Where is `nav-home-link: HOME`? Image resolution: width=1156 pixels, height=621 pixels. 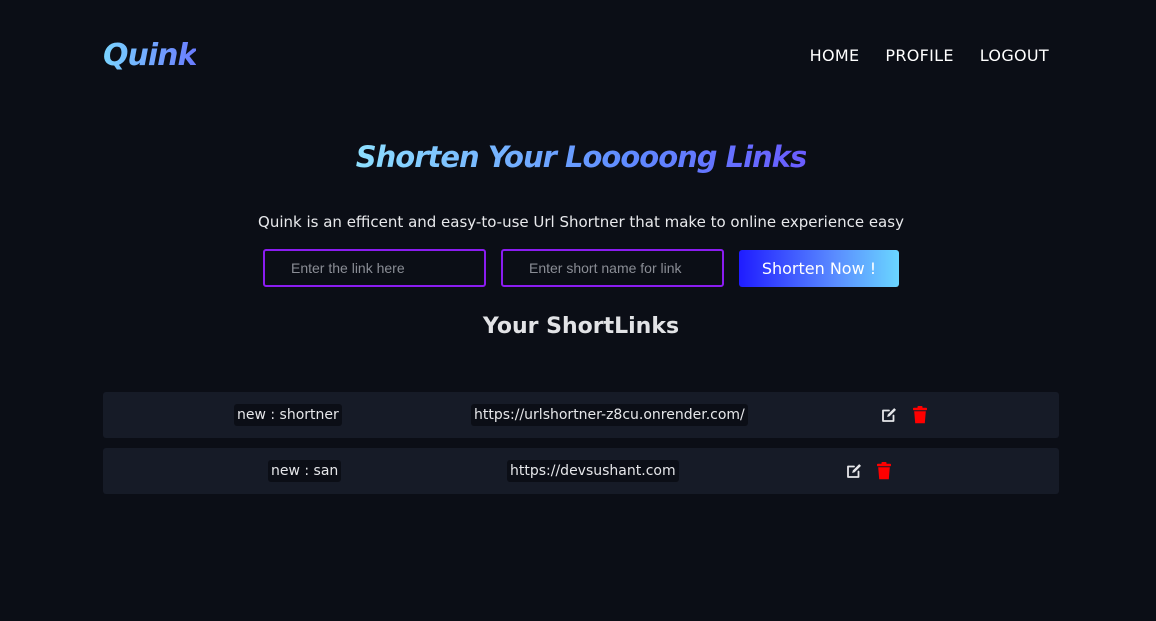 nav-home-link: HOME is located at coordinates (835, 55).